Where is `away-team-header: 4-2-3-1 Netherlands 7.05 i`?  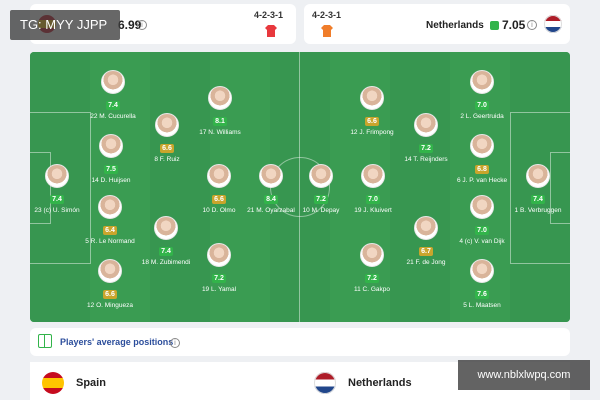
away-team-header: 4-2-3-1 Netherlands 7.05 i is located at coordinates (437, 24).